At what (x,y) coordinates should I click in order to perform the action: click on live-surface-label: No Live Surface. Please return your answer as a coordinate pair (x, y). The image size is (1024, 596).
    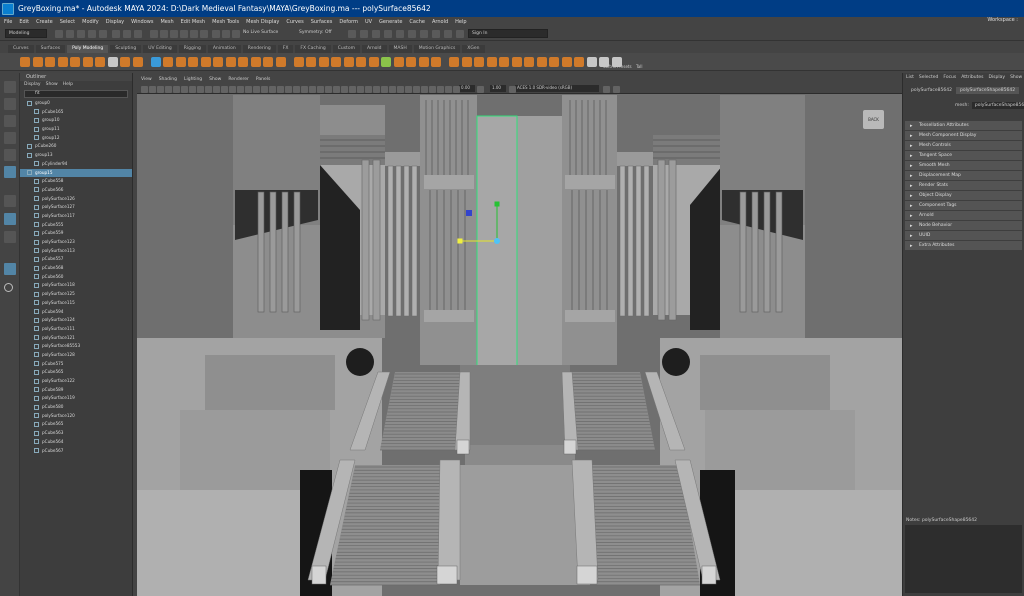
    Looking at the image, I should click on (265, 33).